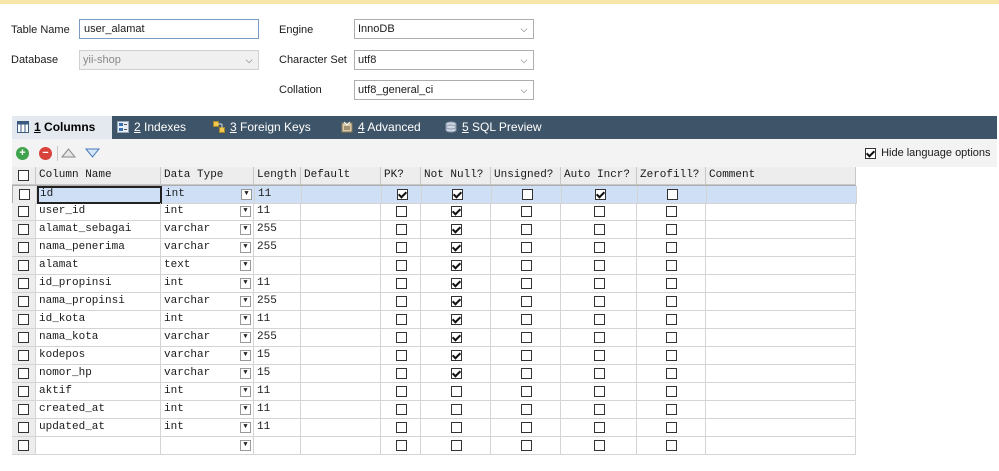  Describe the element at coordinates (388, 127) in the screenshot. I see `tab-advanced: 4 Advanced` at that location.